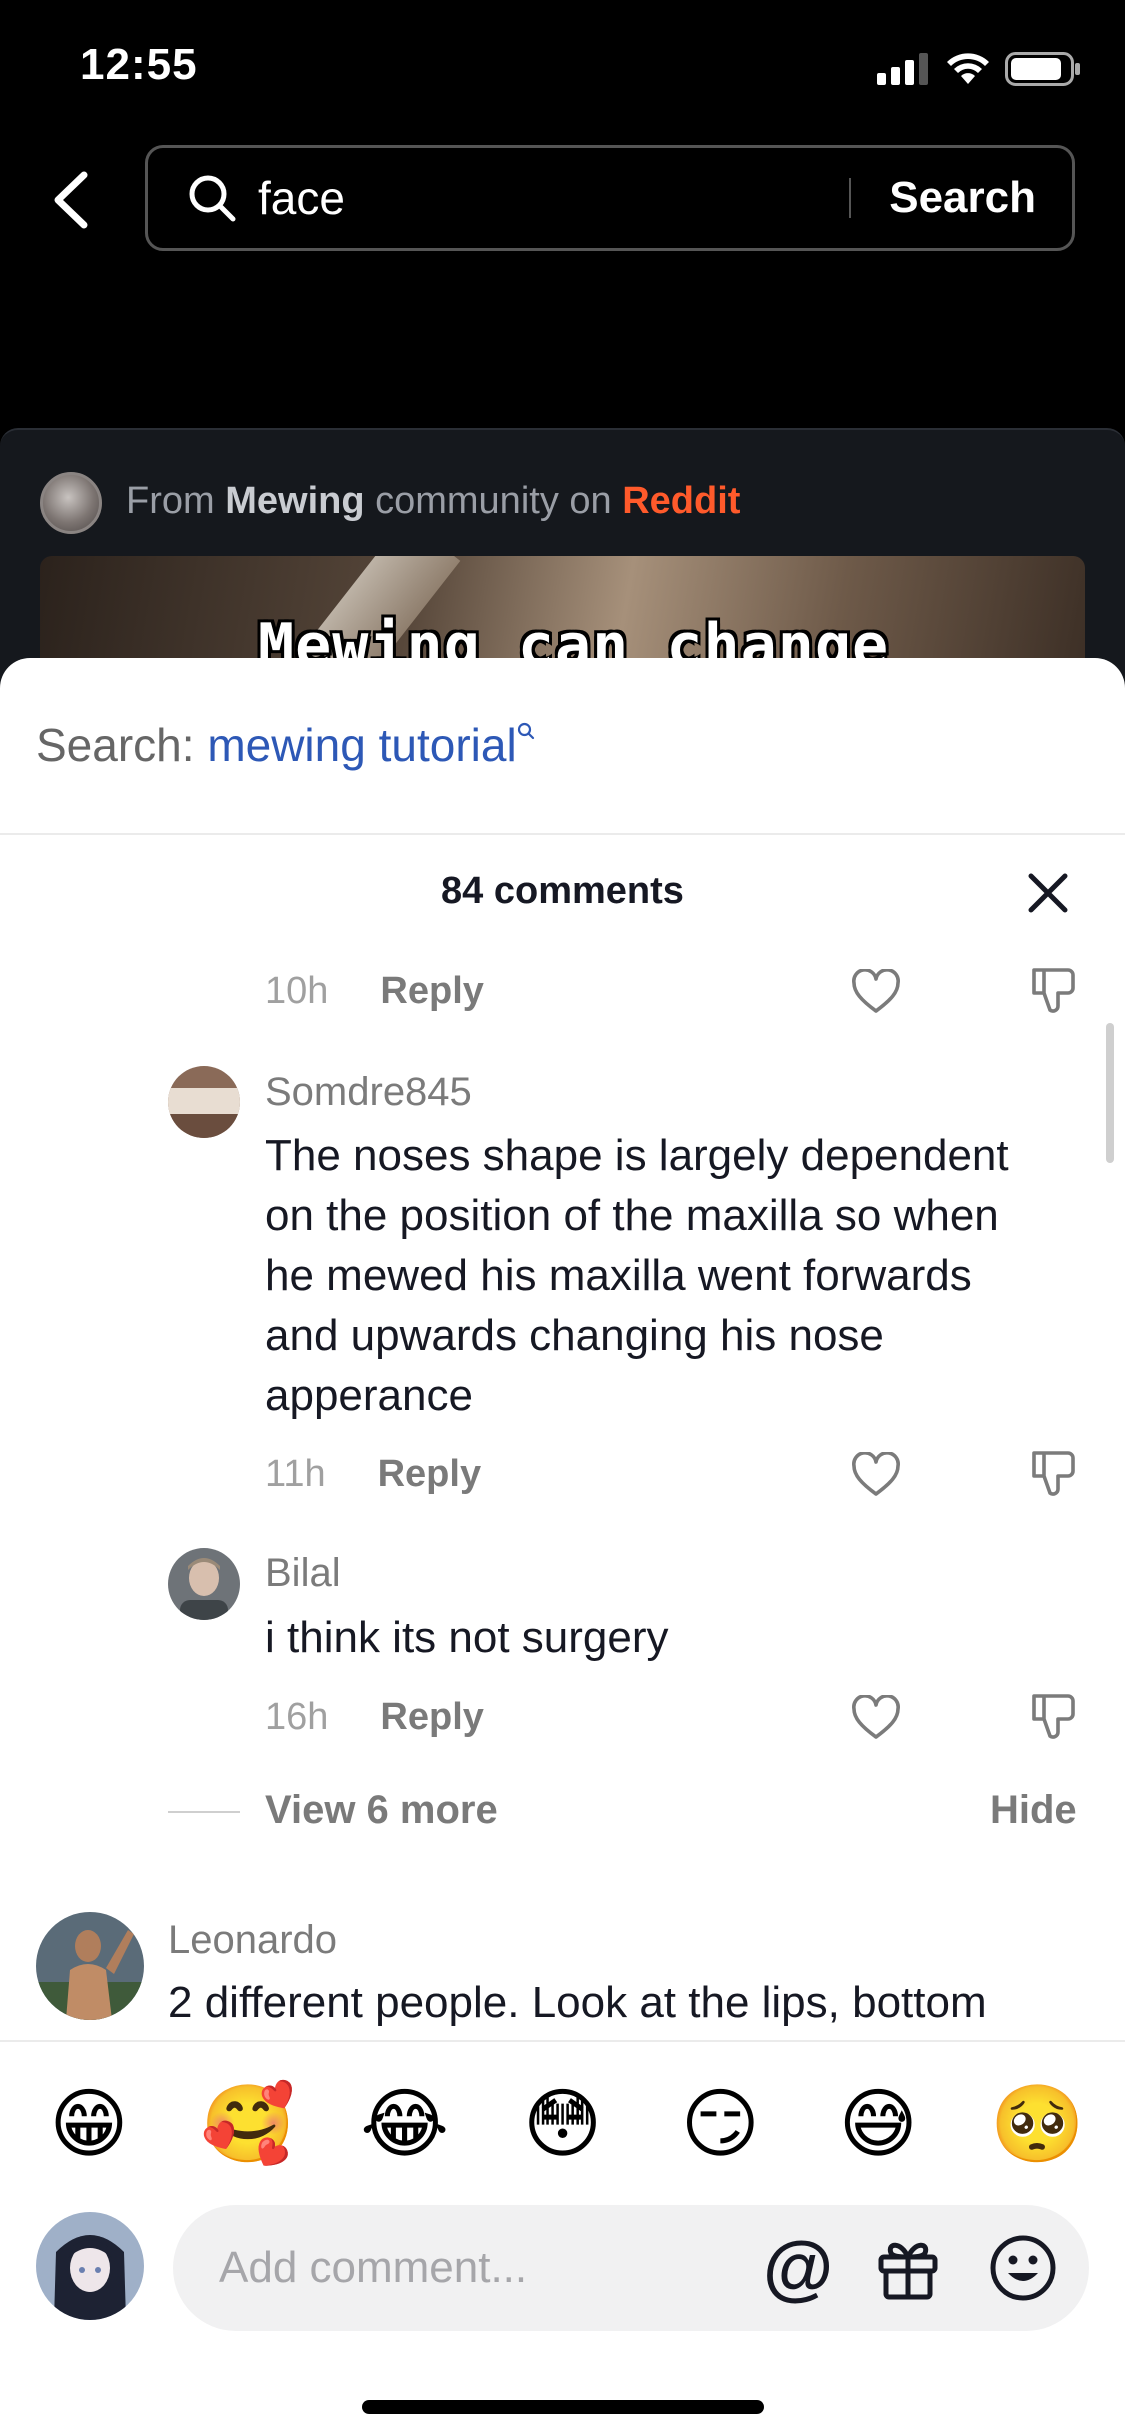 The image size is (1125, 2436). I want to click on comments-count: 84 comments, so click(562, 891).